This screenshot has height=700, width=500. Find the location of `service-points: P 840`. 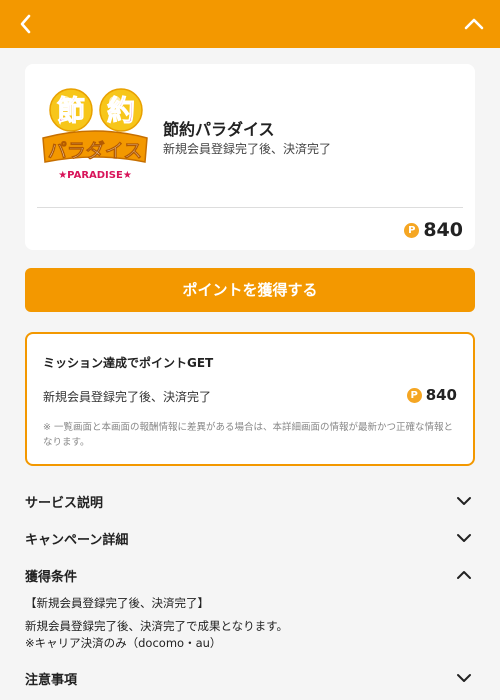

service-points: P 840 is located at coordinates (433, 230).